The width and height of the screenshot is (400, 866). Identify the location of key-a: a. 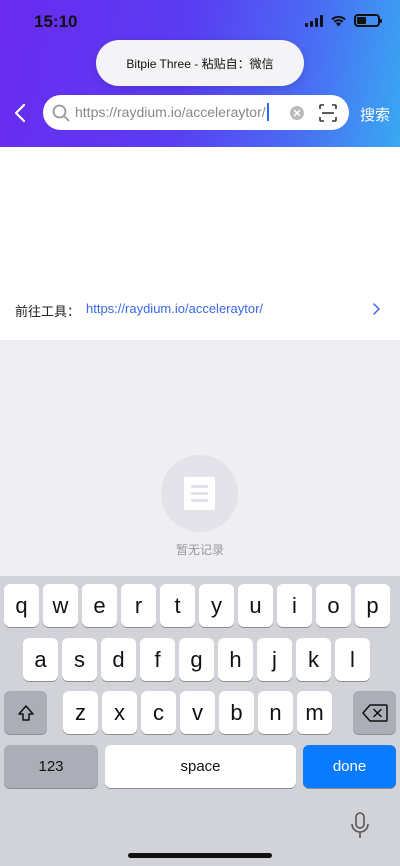
(40, 659).